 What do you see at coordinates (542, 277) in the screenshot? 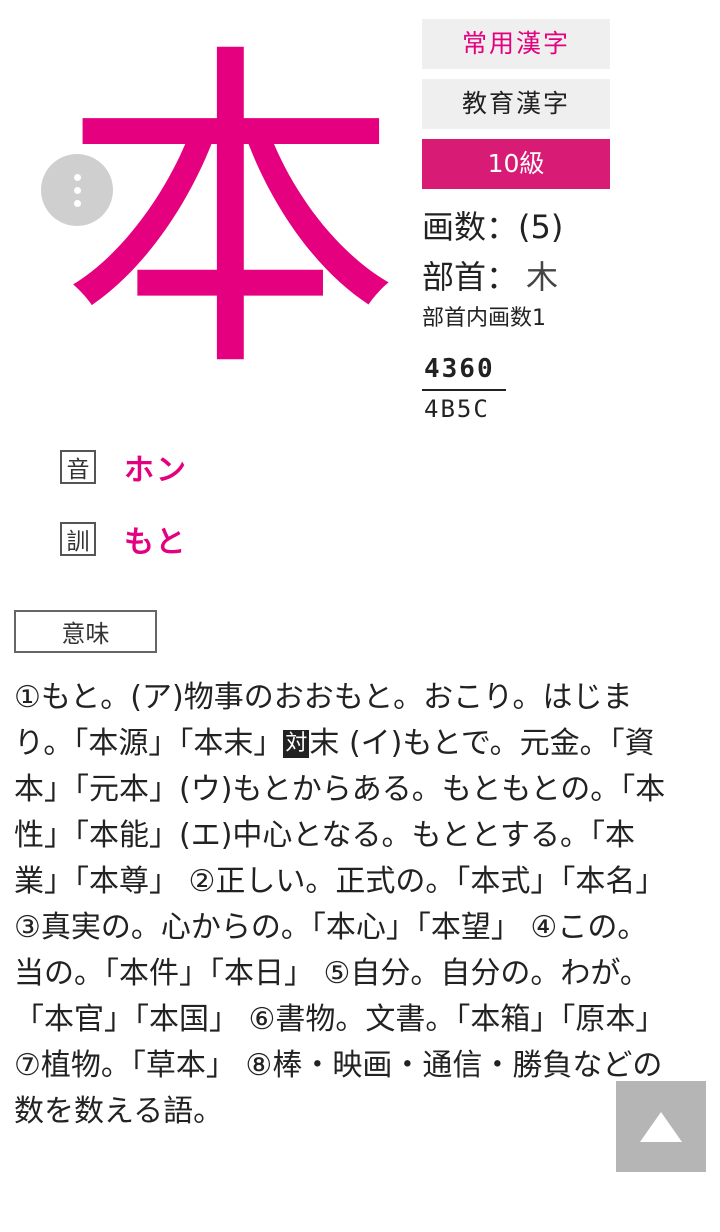
I see `radical-character: 木` at bounding box center [542, 277].